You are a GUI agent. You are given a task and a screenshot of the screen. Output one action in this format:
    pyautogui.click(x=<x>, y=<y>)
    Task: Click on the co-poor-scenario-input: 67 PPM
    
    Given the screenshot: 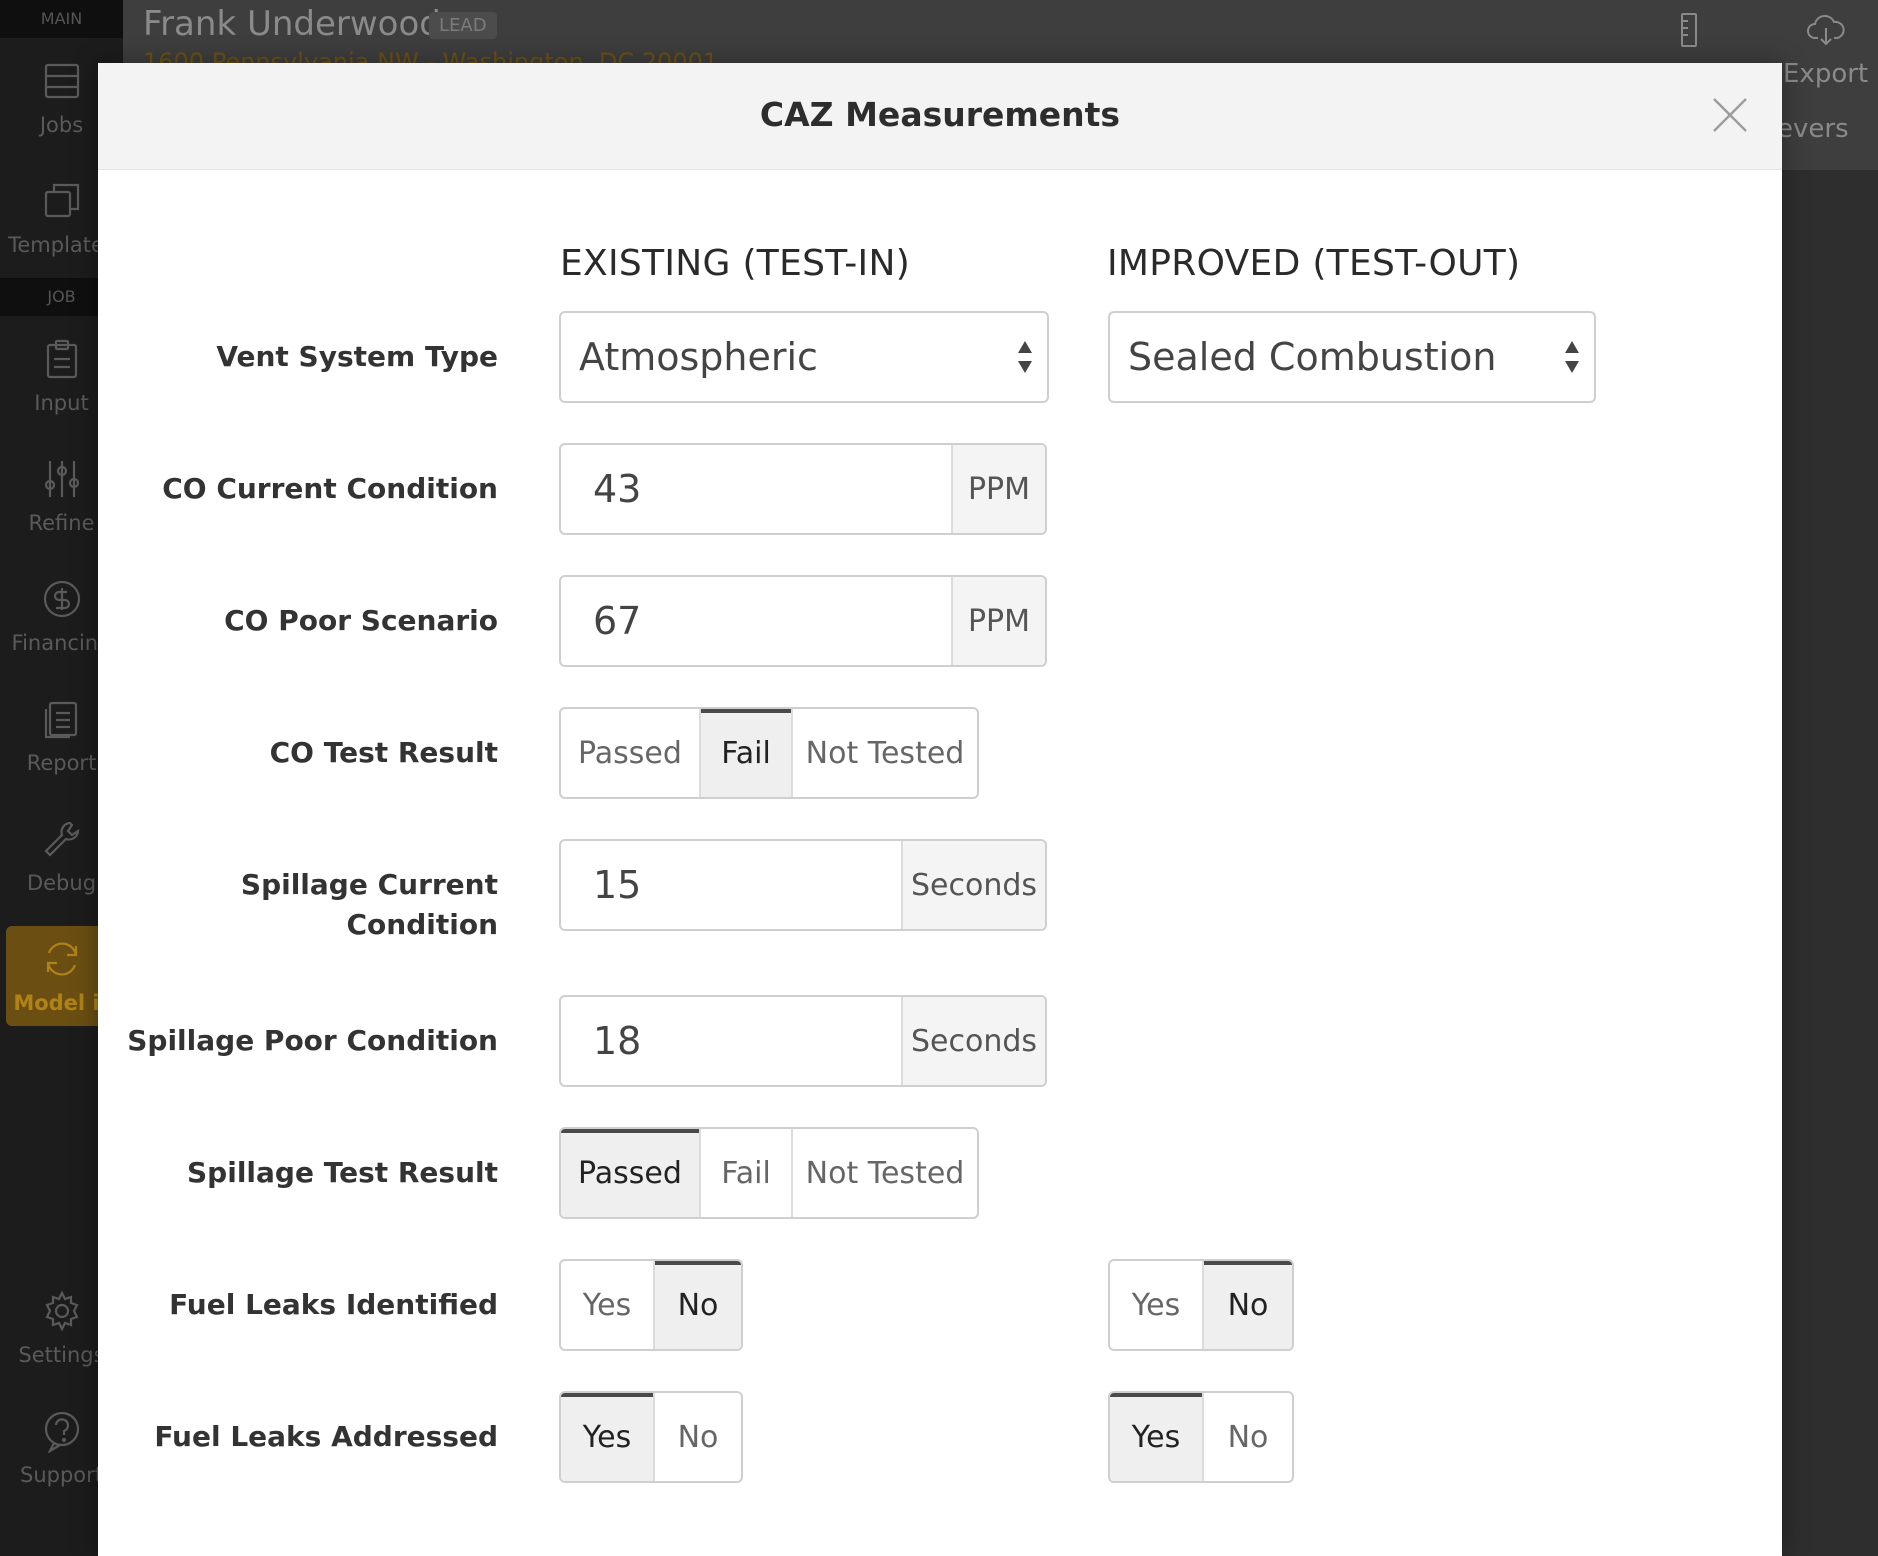 What is the action you would take?
    pyautogui.click(x=803, y=621)
    